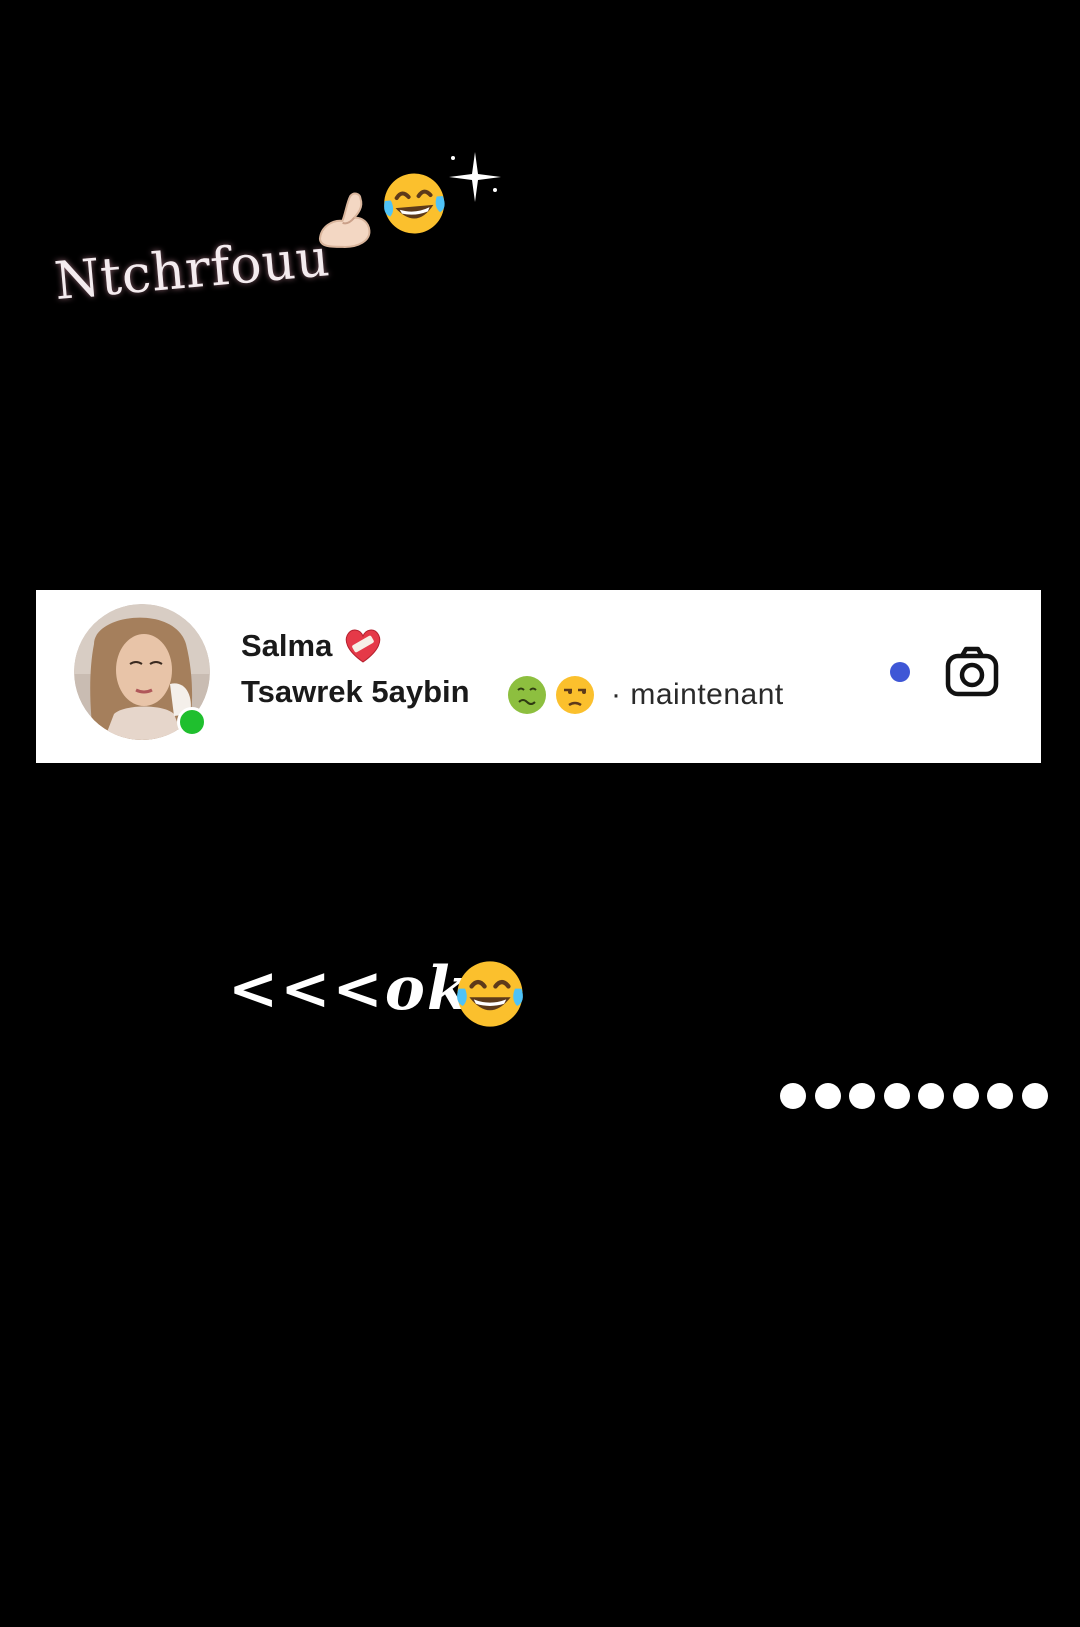 The width and height of the screenshot is (1080, 1627). Describe the element at coordinates (527, 695) in the screenshot. I see `nauseated-face-icon` at that location.